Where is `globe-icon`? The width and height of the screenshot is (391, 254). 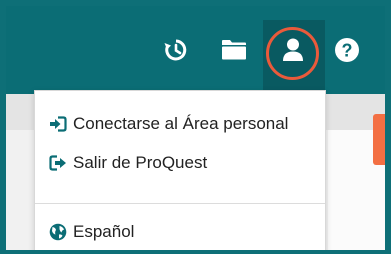
globe-icon is located at coordinates (58, 232).